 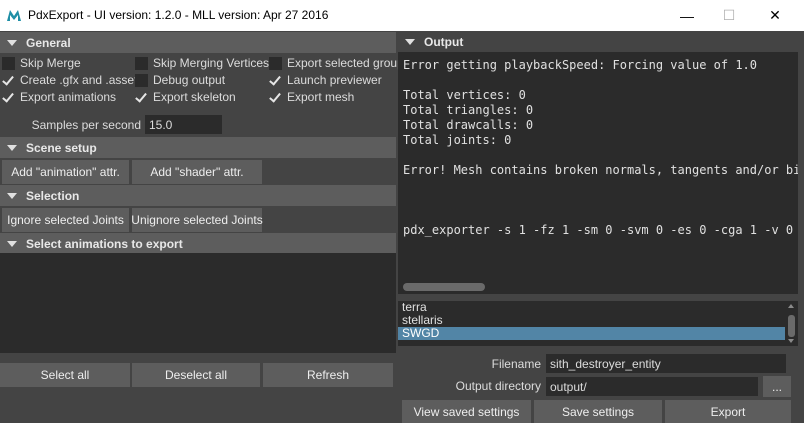 What do you see at coordinates (598, 41) in the screenshot?
I see `output-section-header: Output` at bounding box center [598, 41].